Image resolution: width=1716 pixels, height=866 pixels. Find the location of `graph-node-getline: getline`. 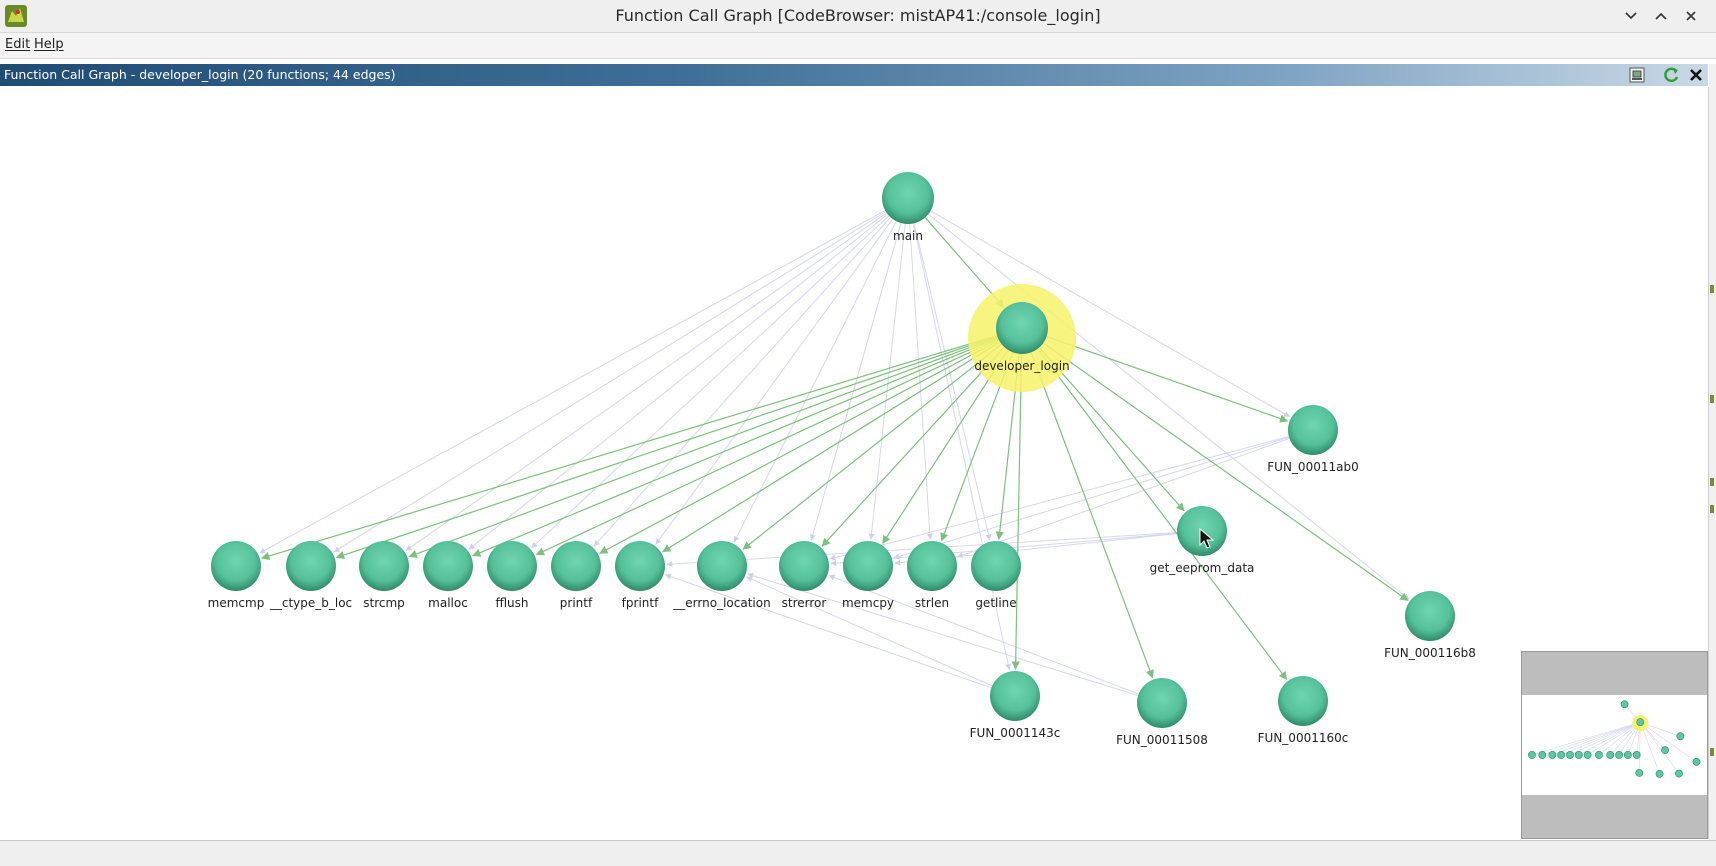

graph-node-getline: getline is located at coordinates (996, 575).